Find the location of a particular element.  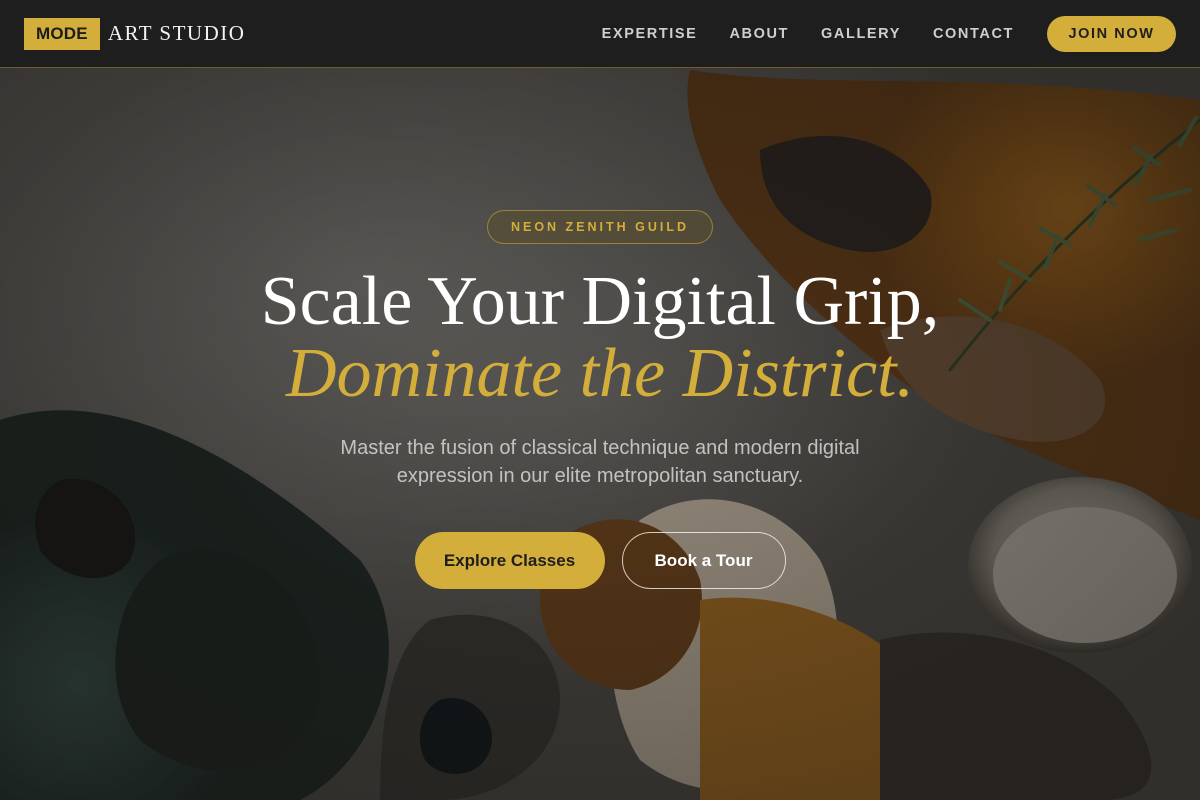

hero-title-line-1: Scale Your Digital Grip, is located at coordinates (600, 301).